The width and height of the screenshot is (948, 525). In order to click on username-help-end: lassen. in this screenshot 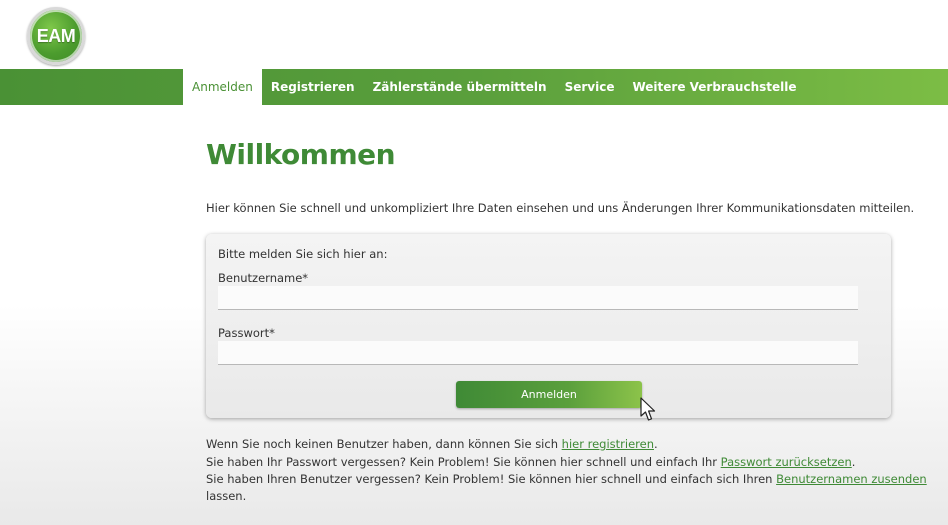, I will do `click(226, 496)`.